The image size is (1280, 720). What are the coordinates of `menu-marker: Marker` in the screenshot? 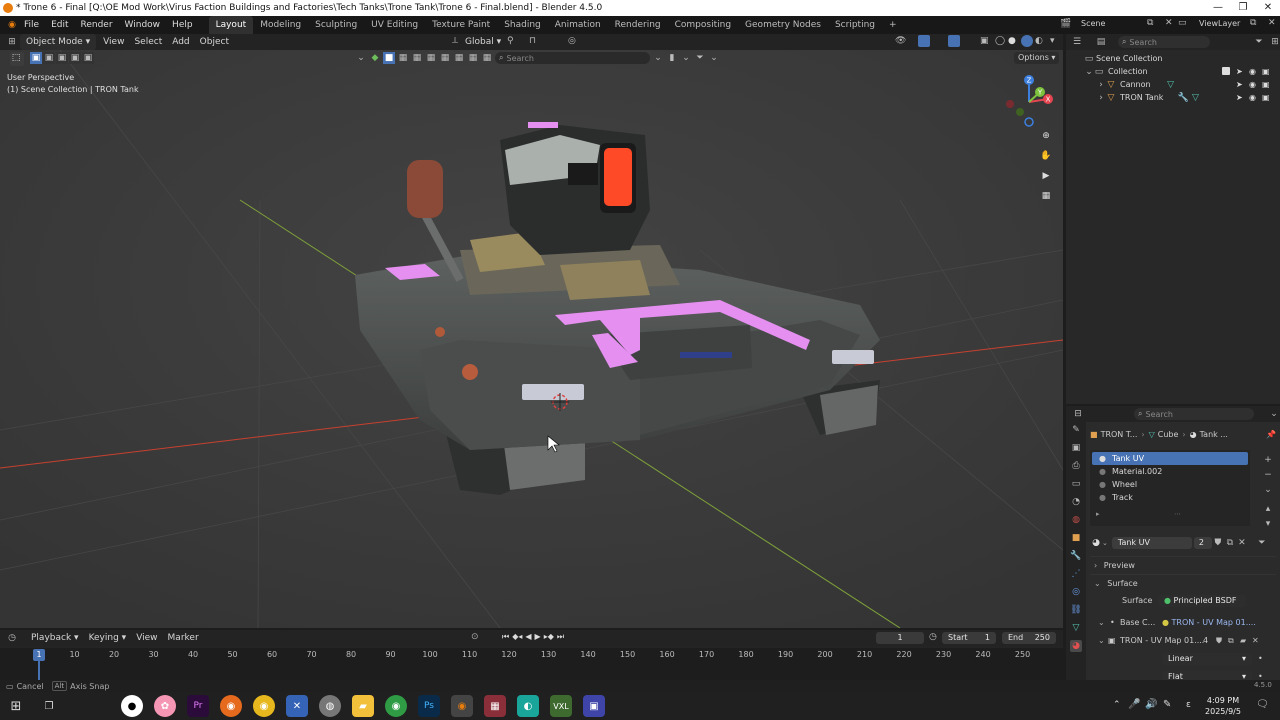 It's located at (183, 638).